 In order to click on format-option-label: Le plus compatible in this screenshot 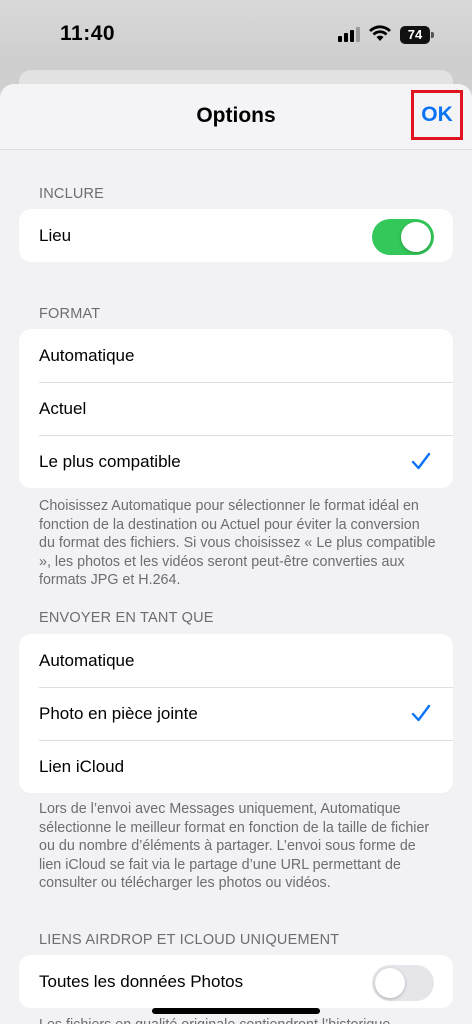, I will do `click(110, 461)`.